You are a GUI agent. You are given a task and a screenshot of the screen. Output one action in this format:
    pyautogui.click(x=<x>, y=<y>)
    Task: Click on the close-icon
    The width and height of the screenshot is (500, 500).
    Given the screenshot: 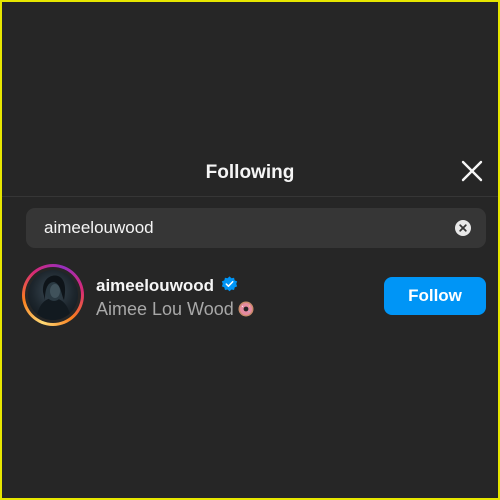 What is the action you would take?
    pyautogui.click(x=472, y=171)
    